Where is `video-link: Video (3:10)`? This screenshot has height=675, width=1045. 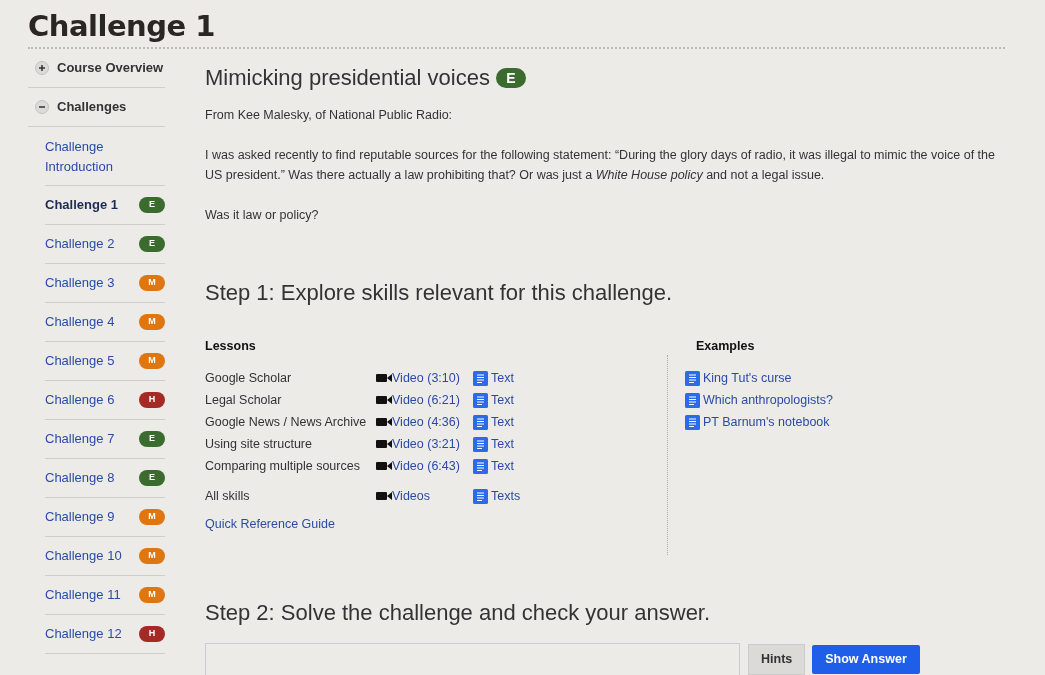 video-link: Video (3:10) is located at coordinates (426, 378).